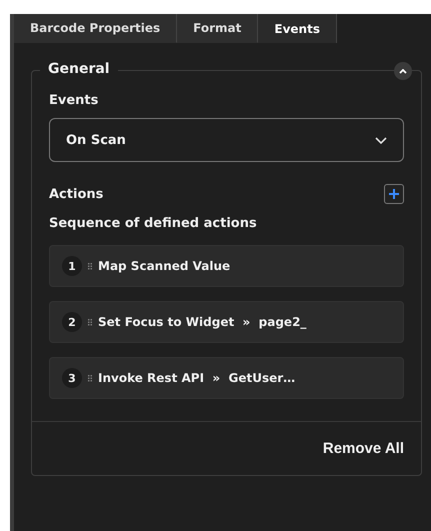 The width and height of the screenshot is (431, 531). I want to click on tab: Events, so click(297, 28).